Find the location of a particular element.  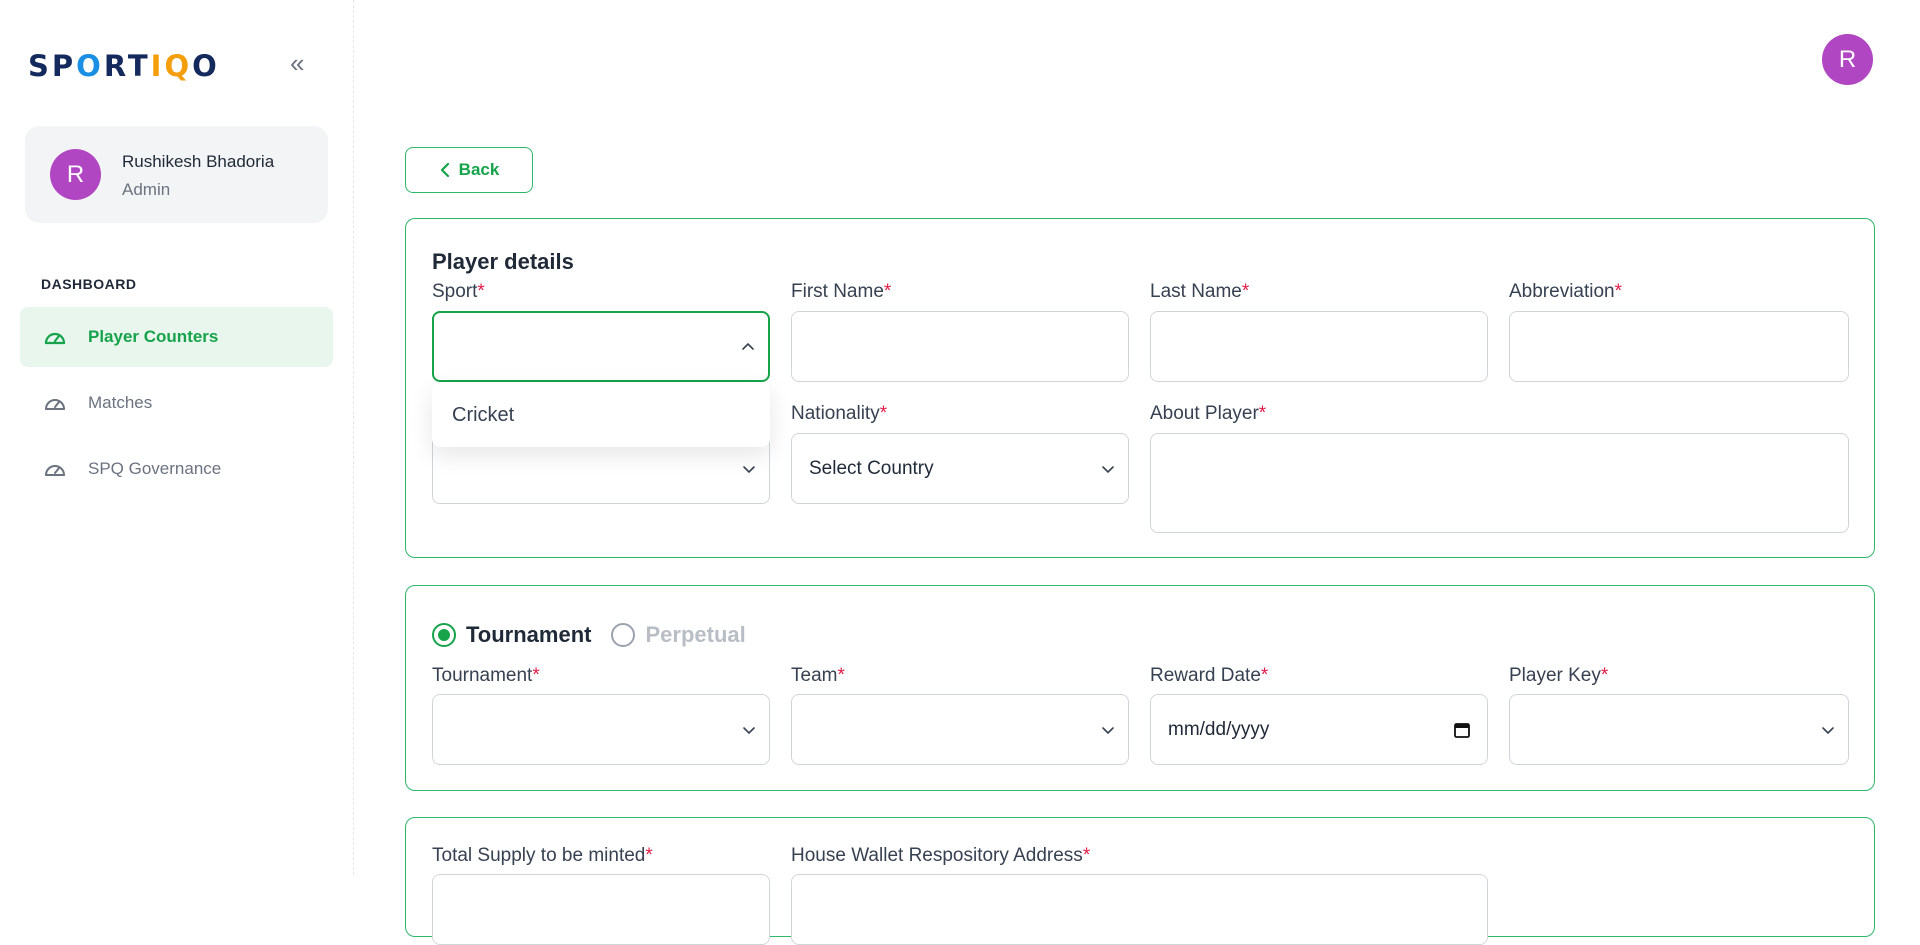

abbreviation-field is located at coordinates (1679, 346).